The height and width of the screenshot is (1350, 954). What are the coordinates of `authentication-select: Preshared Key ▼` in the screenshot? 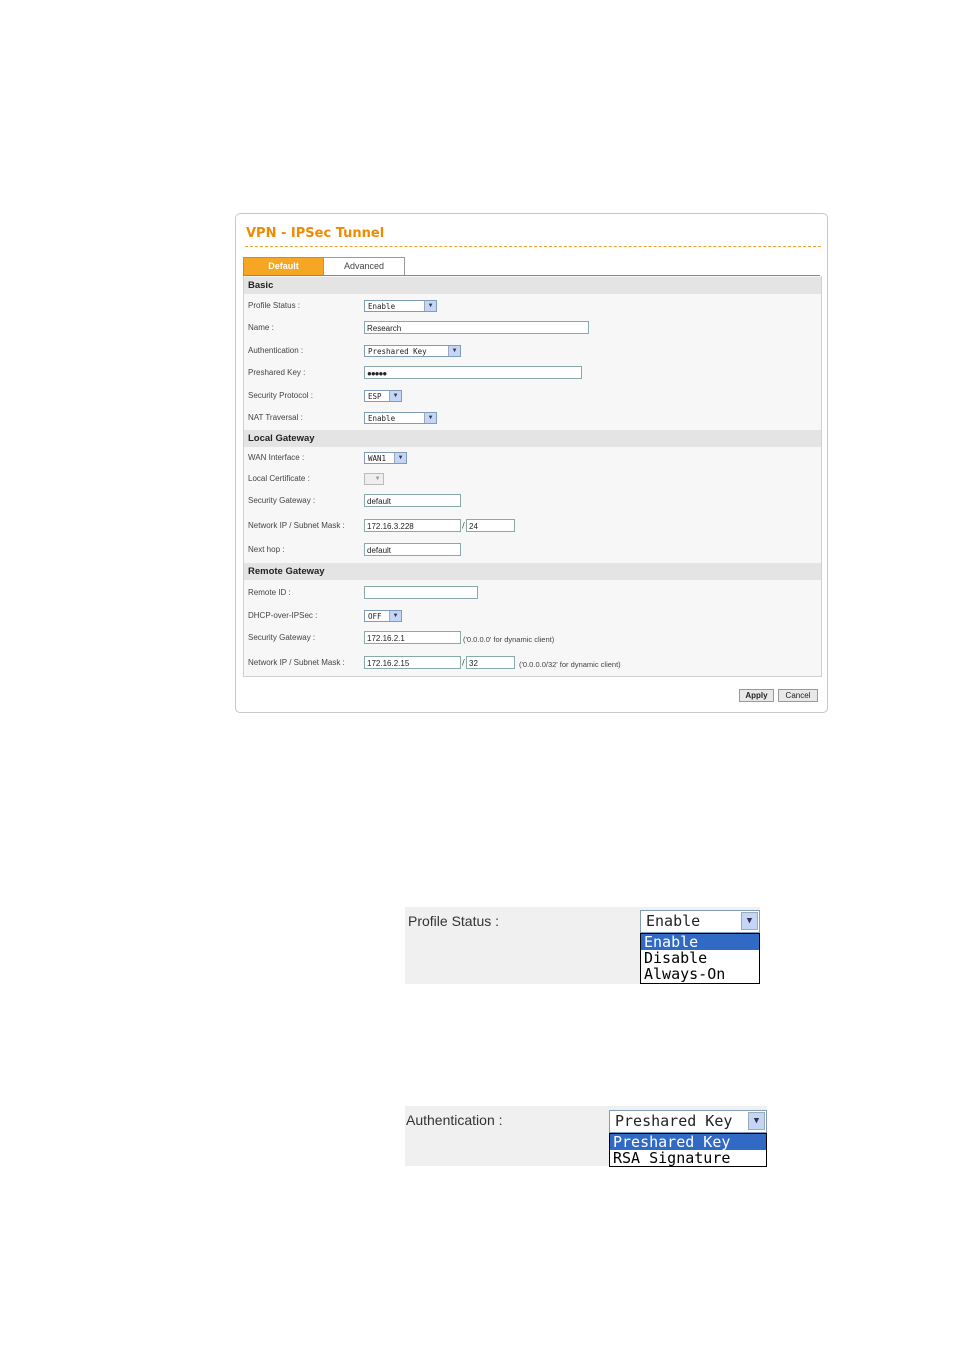 It's located at (412, 351).